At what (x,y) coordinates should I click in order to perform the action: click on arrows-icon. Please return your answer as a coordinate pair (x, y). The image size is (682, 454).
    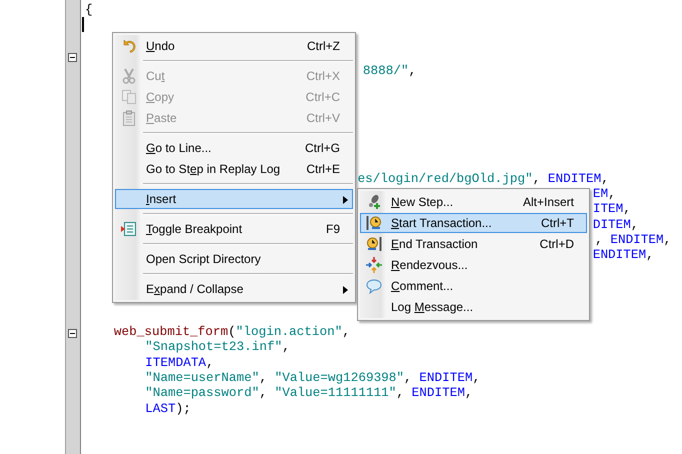
    Looking at the image, I should click on (374, 265).